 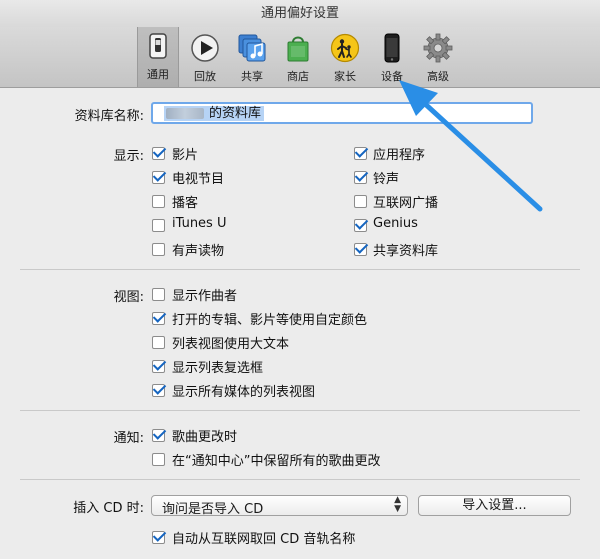 What do you see at coordinates (205, 437) in the screenshot?
I see `checkbox-song-changes-label: 歌曲更改时` at bounding box center [205, 437].